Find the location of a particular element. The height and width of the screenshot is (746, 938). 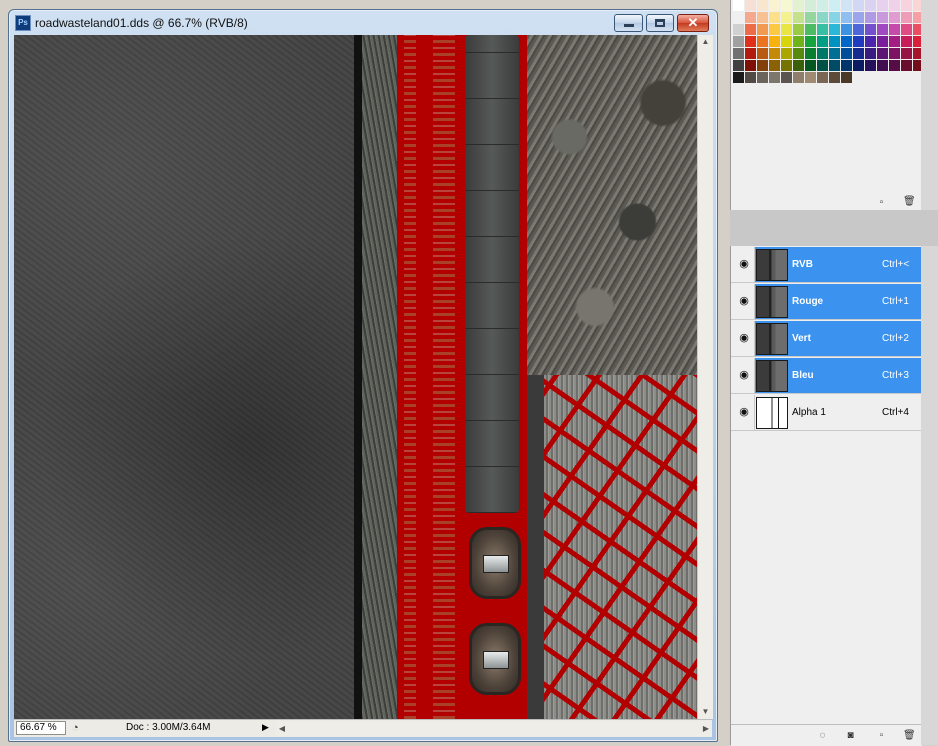

scroll-down-icon: ▼ is located at coordinates (705, 712).